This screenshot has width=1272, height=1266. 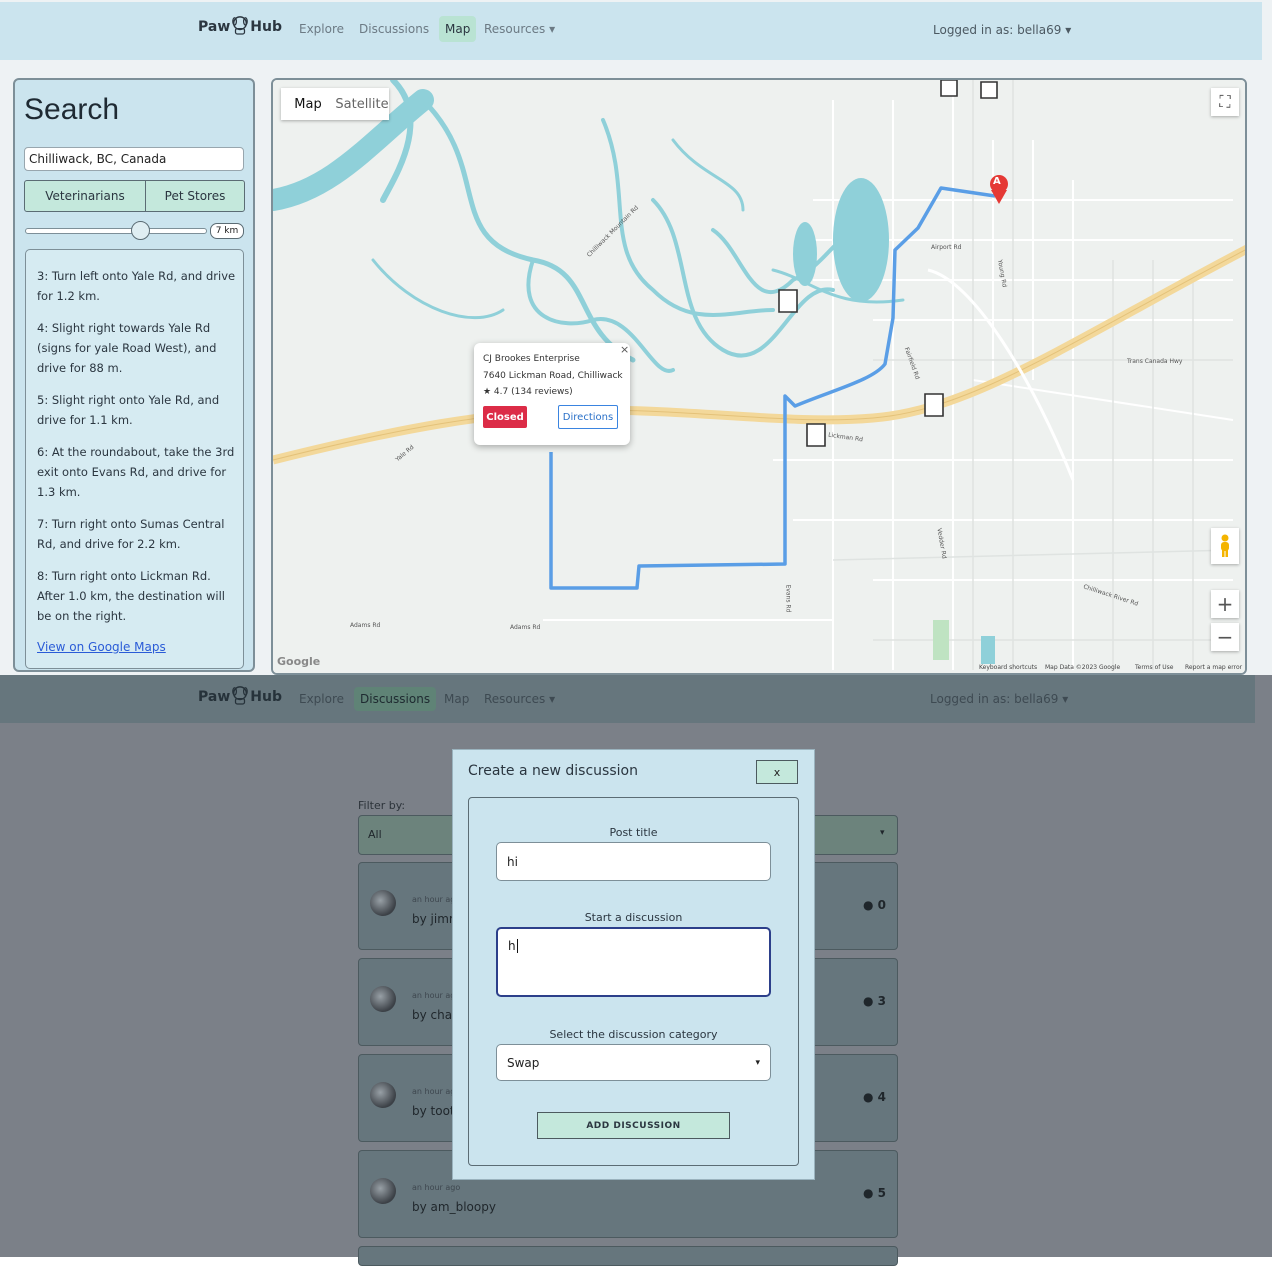 What do you see at coordinates (195, 196) in the screenshot?
I see `pet-stores-button: Pet Stores` at bounding box center [195, 196].